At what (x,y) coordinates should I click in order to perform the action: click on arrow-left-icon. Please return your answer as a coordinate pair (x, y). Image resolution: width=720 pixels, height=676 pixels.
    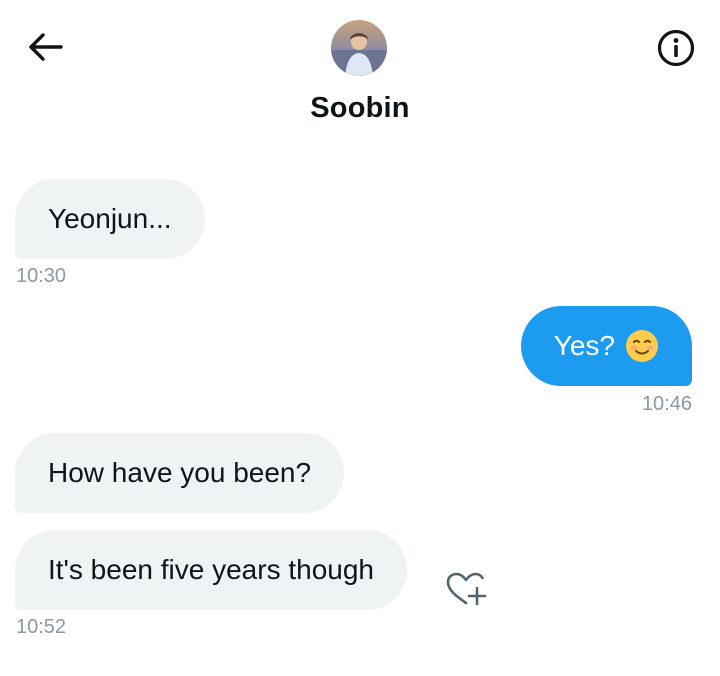
    Looking at the image, I should click on (46, 47).